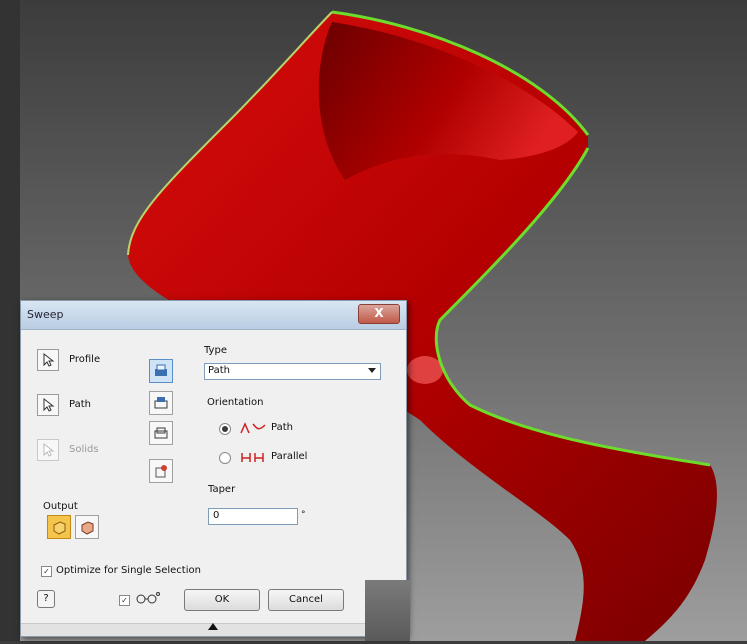 The height and width of the screenshot is (644, 747). Describe the element at coordinates (253, 516) in the screenshot. I see `taper-input: 0` at that location.